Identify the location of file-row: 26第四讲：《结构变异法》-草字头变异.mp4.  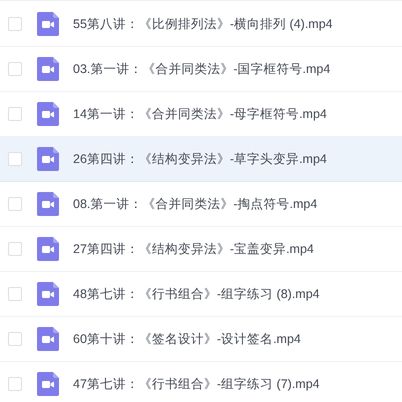
(201, 159).